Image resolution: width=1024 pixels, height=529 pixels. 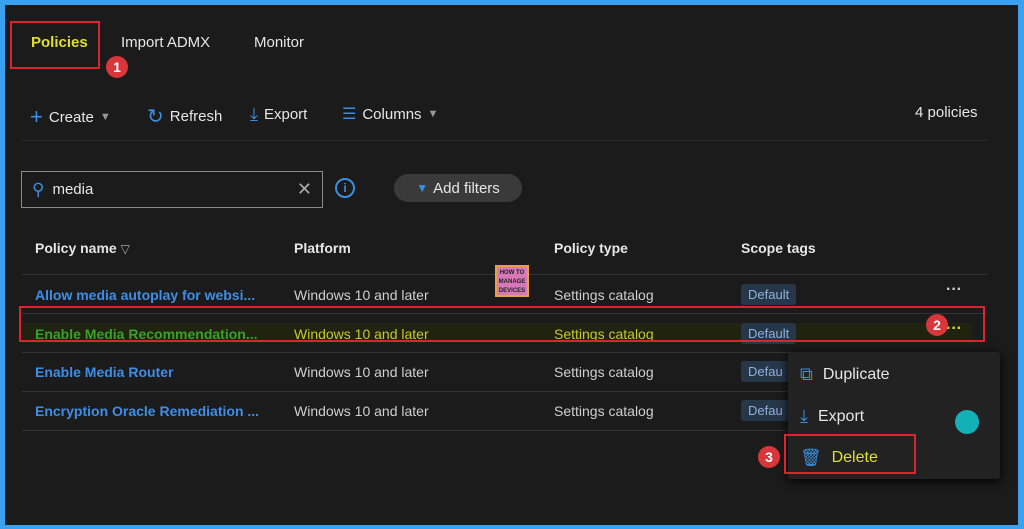 I want to click on menu-item-export: ⤓ Export, so click(x=832, y=416).